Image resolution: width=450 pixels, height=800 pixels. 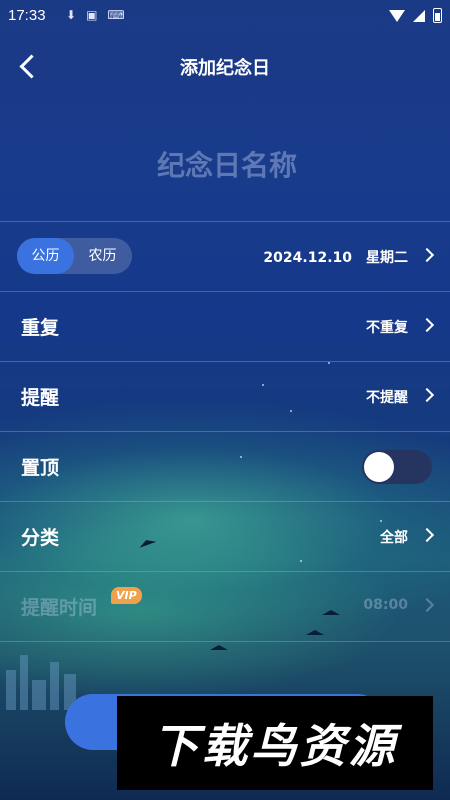 I want to click on remind-time-row: 提醒时间 08:00, so click(x=225, y=606).